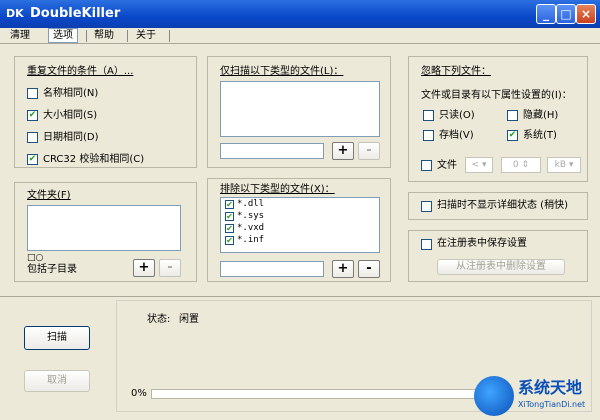 The image size is (600, 420). Describe the element at coordinates (251, 240) in the screenshot. I see `exclude-inf-label: *.inf` at that location.